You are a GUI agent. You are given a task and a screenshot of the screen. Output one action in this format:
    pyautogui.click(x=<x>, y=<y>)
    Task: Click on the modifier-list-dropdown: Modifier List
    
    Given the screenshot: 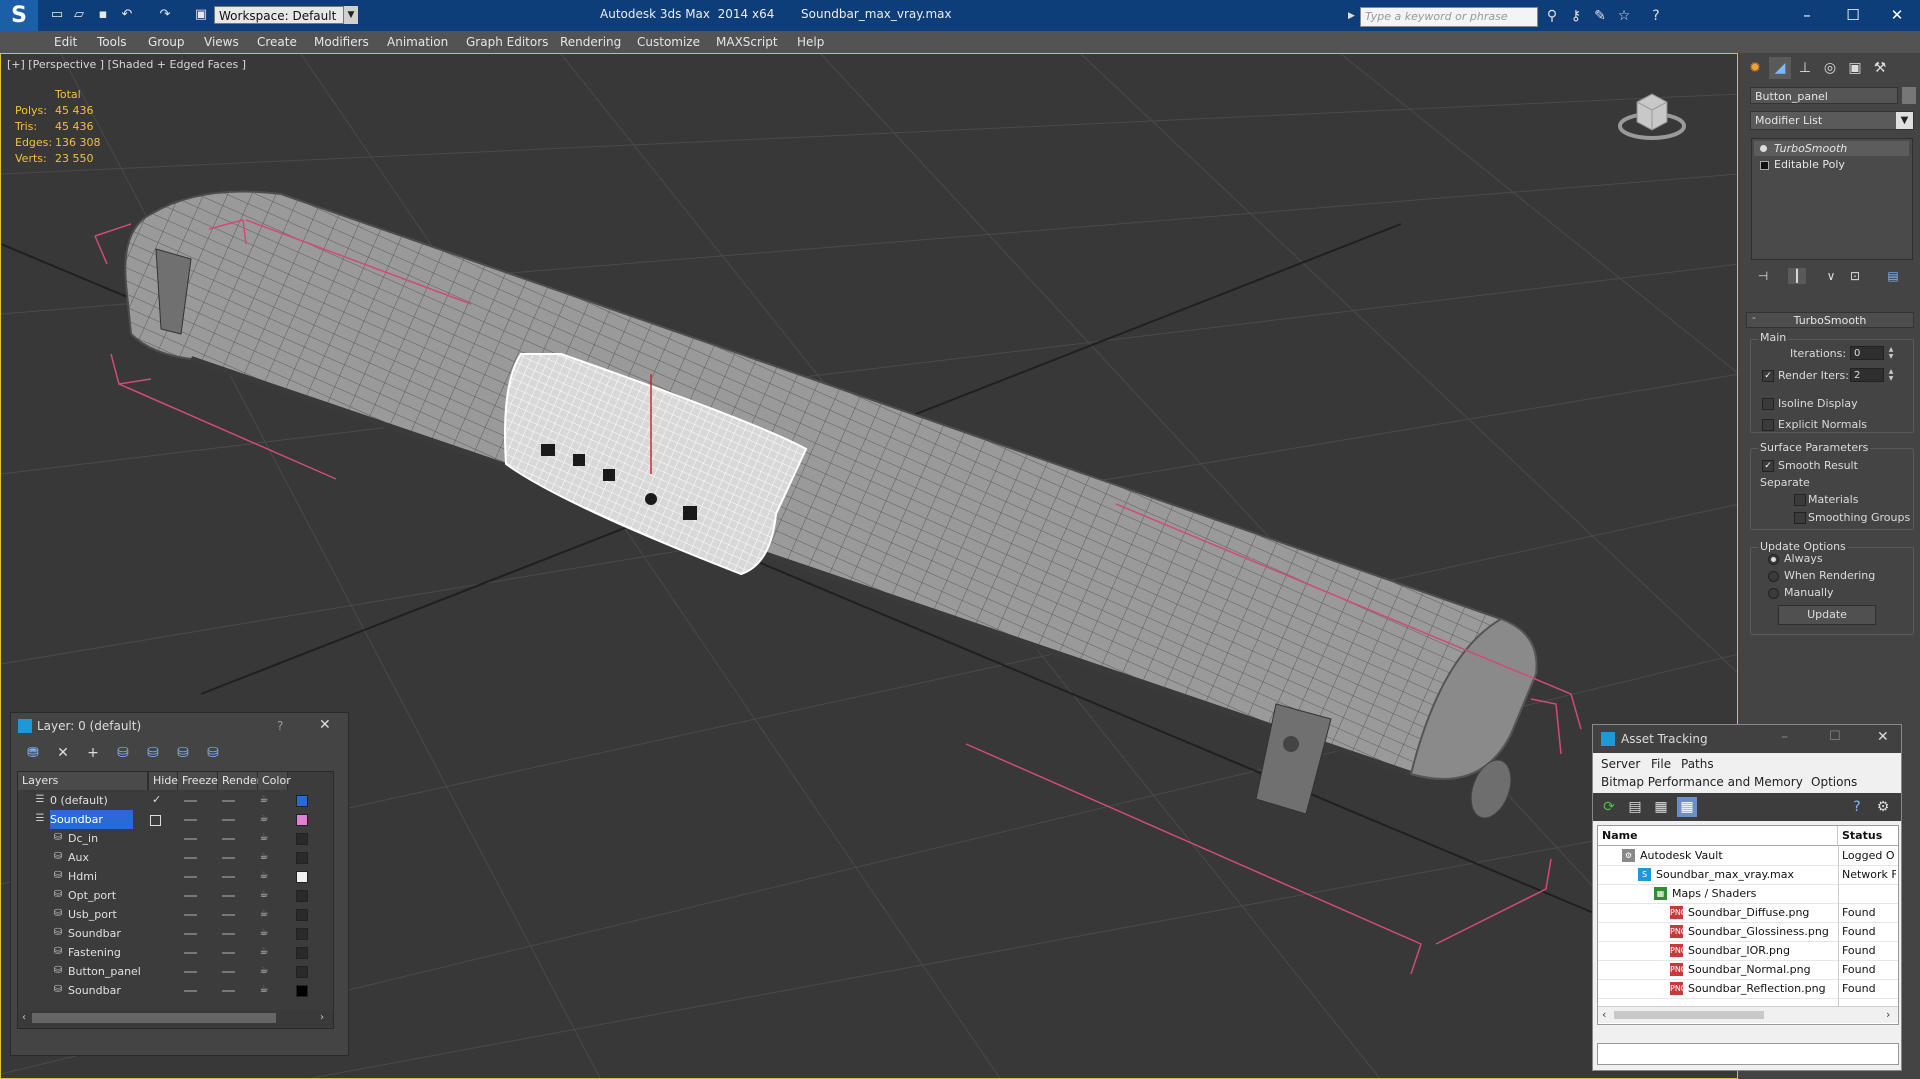 What is the action you would take?
    pyautogui.click(x=1832, y=120)
    